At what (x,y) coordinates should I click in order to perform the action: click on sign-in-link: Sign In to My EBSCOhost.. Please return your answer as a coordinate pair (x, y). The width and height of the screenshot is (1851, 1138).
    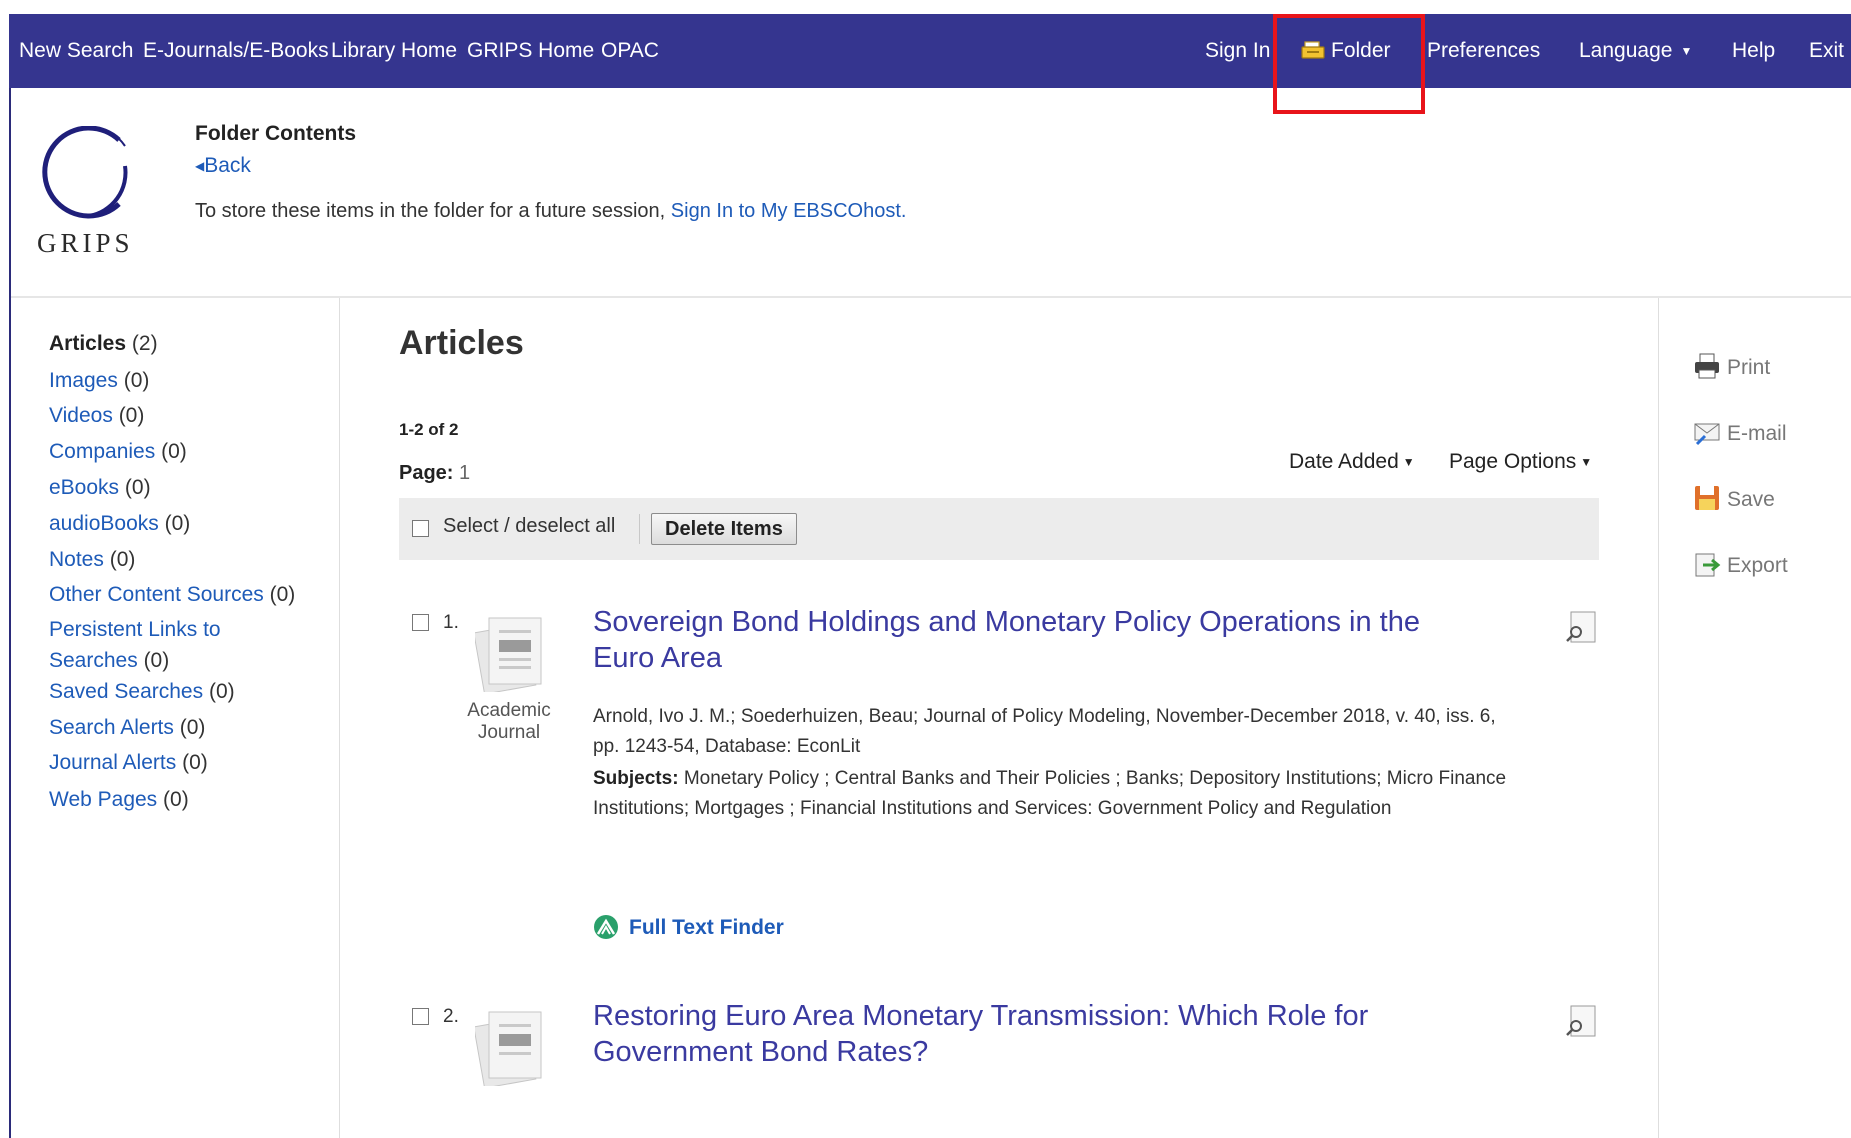
    Looking at the image, I should click on (789, 211).